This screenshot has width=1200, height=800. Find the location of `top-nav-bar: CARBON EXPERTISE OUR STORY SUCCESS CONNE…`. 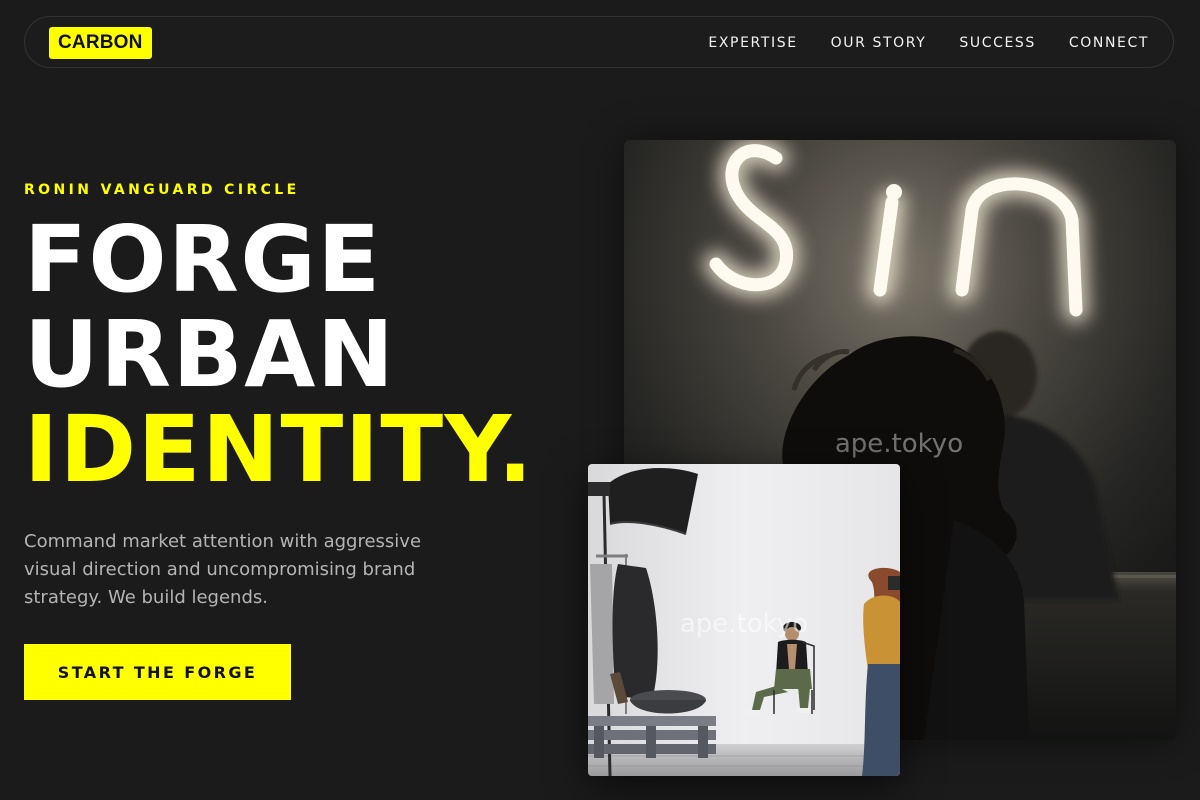

top-nav-bar: CARBON EXPERTISE OUR STORY SUCCESS CONNE… is located at coordinates (599, 42).